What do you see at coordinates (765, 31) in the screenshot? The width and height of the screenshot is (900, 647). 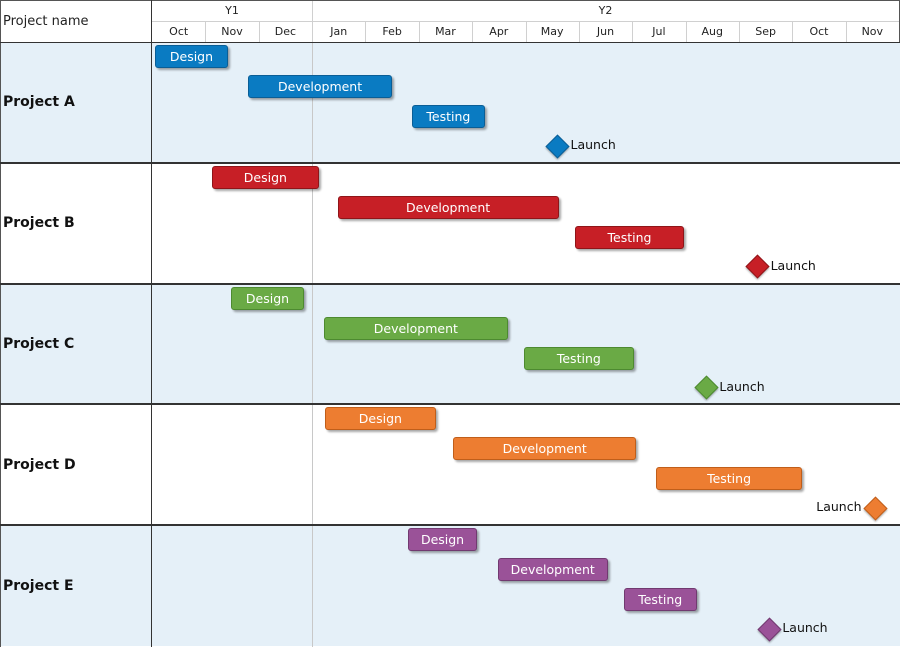 I see `month-header: Sep` at bounding box center [765, 31].